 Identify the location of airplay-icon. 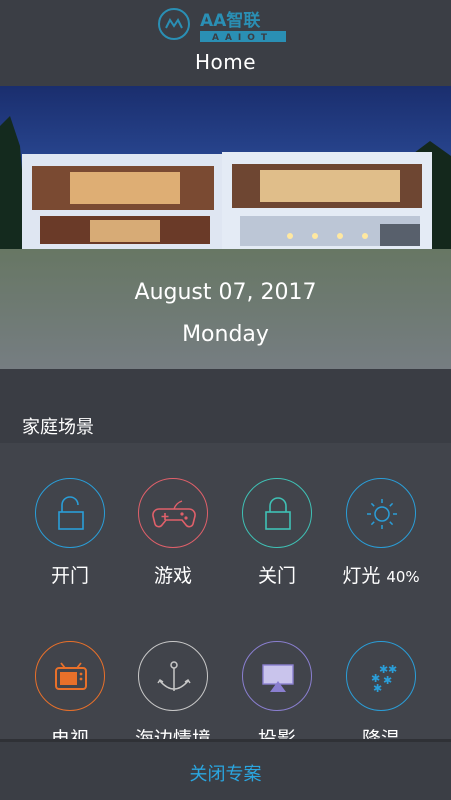
(277, 676).